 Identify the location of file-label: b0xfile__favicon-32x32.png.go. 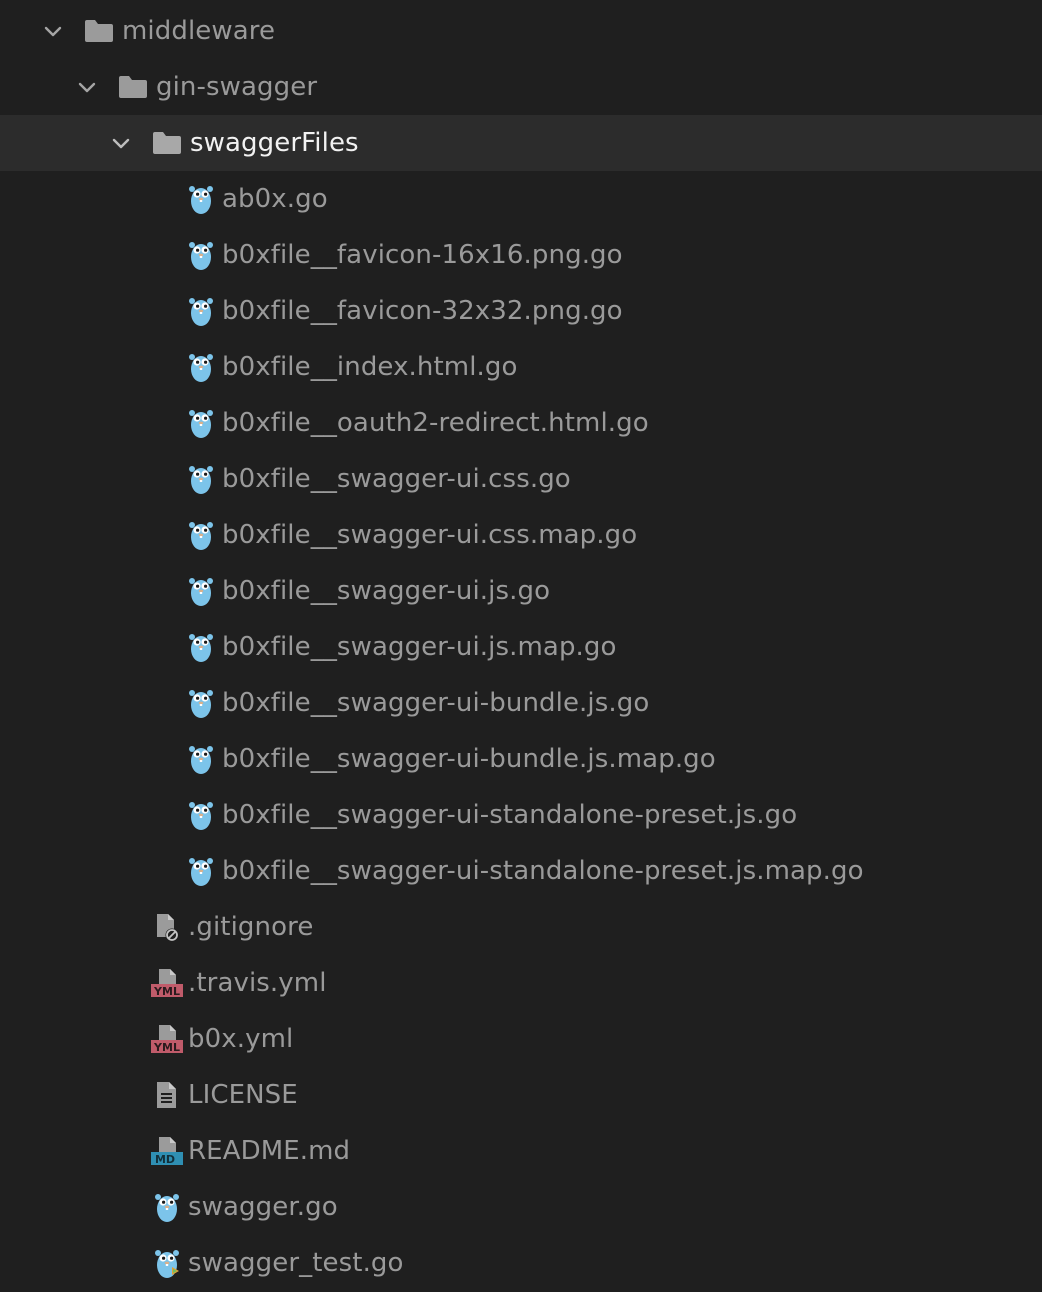
(422, 311).